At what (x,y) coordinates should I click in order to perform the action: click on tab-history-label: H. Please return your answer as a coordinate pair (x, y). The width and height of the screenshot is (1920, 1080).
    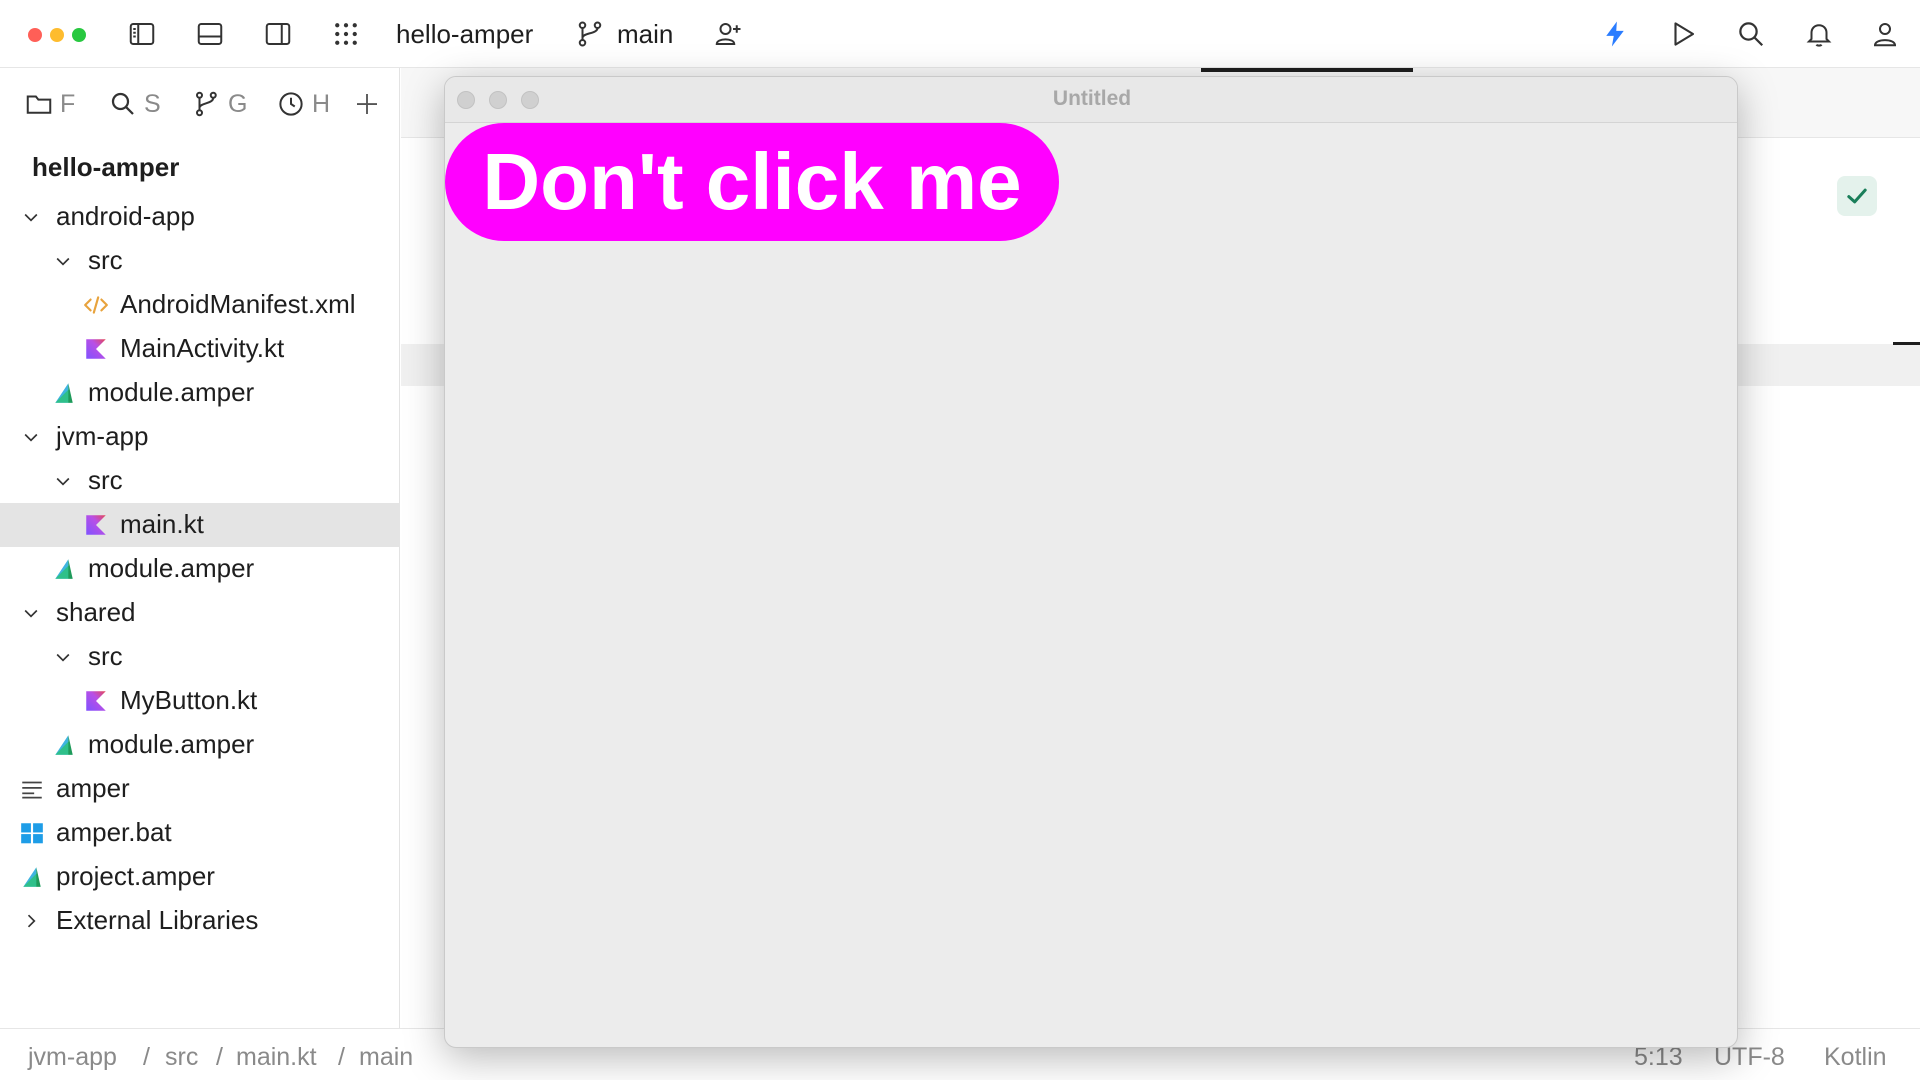
    Looking at the image, I should click on (321, 103).